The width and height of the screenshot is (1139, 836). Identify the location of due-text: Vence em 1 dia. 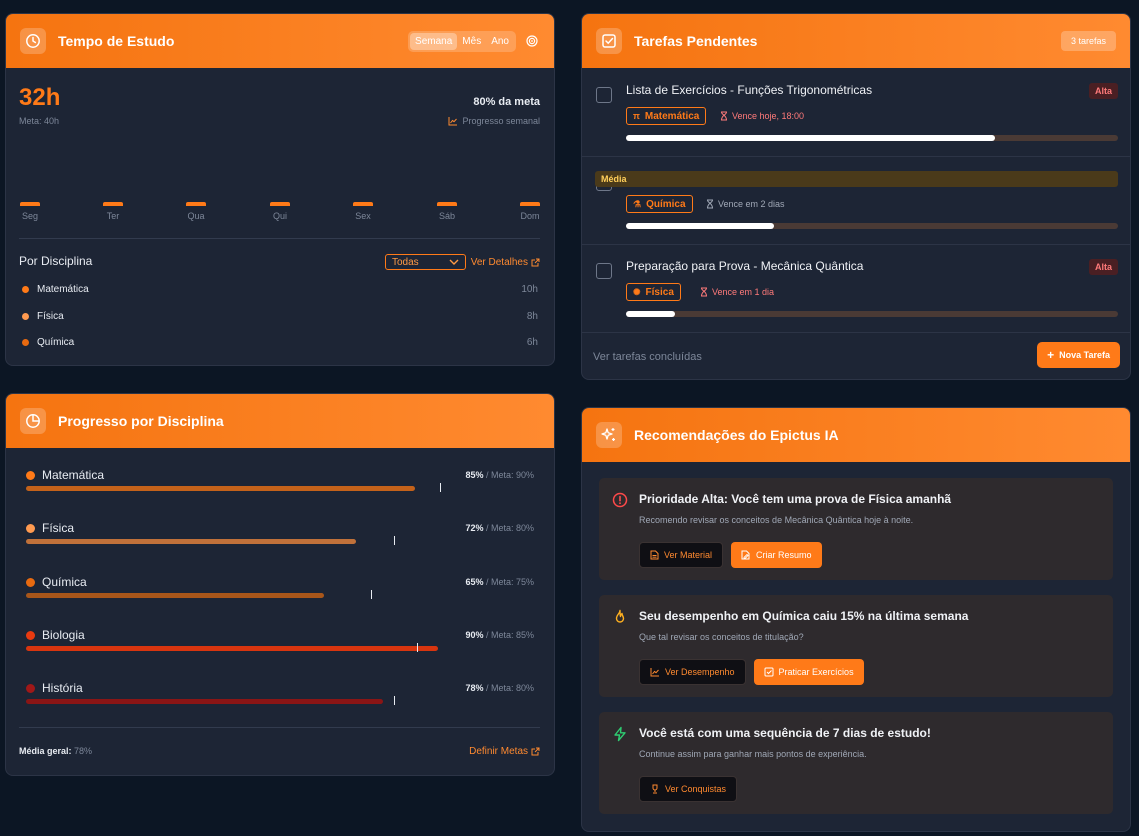
(743, 292).